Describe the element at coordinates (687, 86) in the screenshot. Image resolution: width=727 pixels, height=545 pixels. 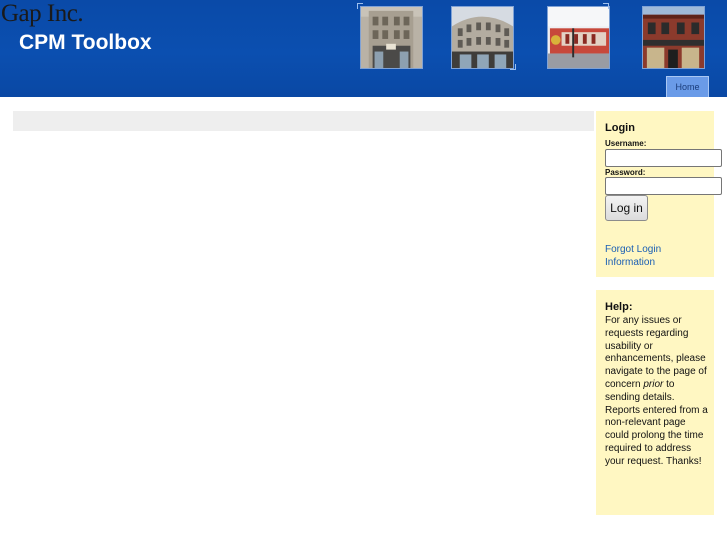
I see `home-tab: Home` at that location.